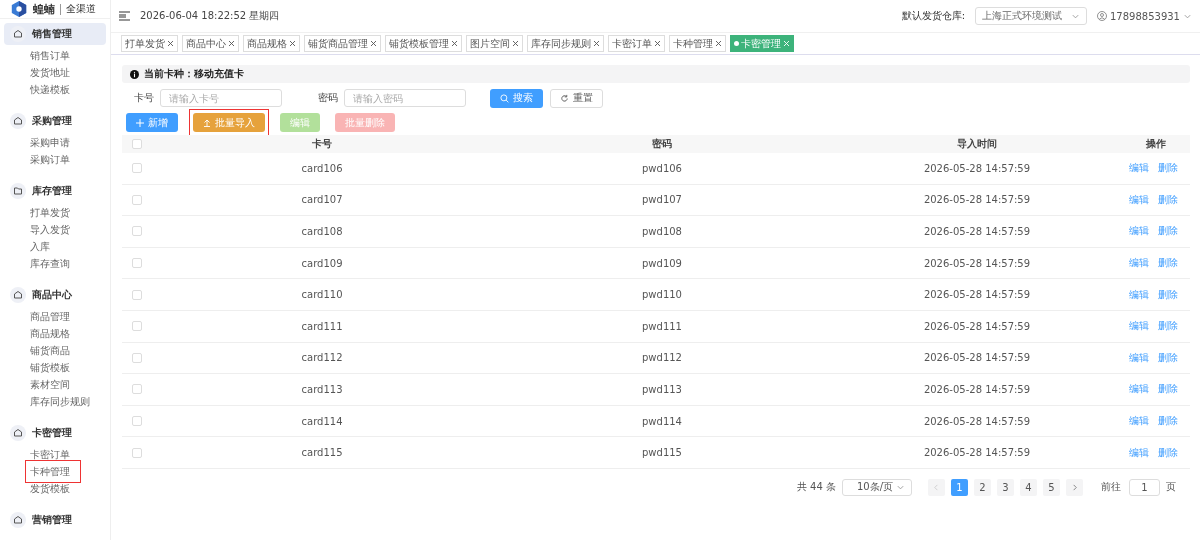 Image resolution: width=1200 pixels, height=540 pixels. What do you see at coordinates (662, 231) in the screenshot?
I see `table-cell-text: pwd108` at bounding box center [662, 231].